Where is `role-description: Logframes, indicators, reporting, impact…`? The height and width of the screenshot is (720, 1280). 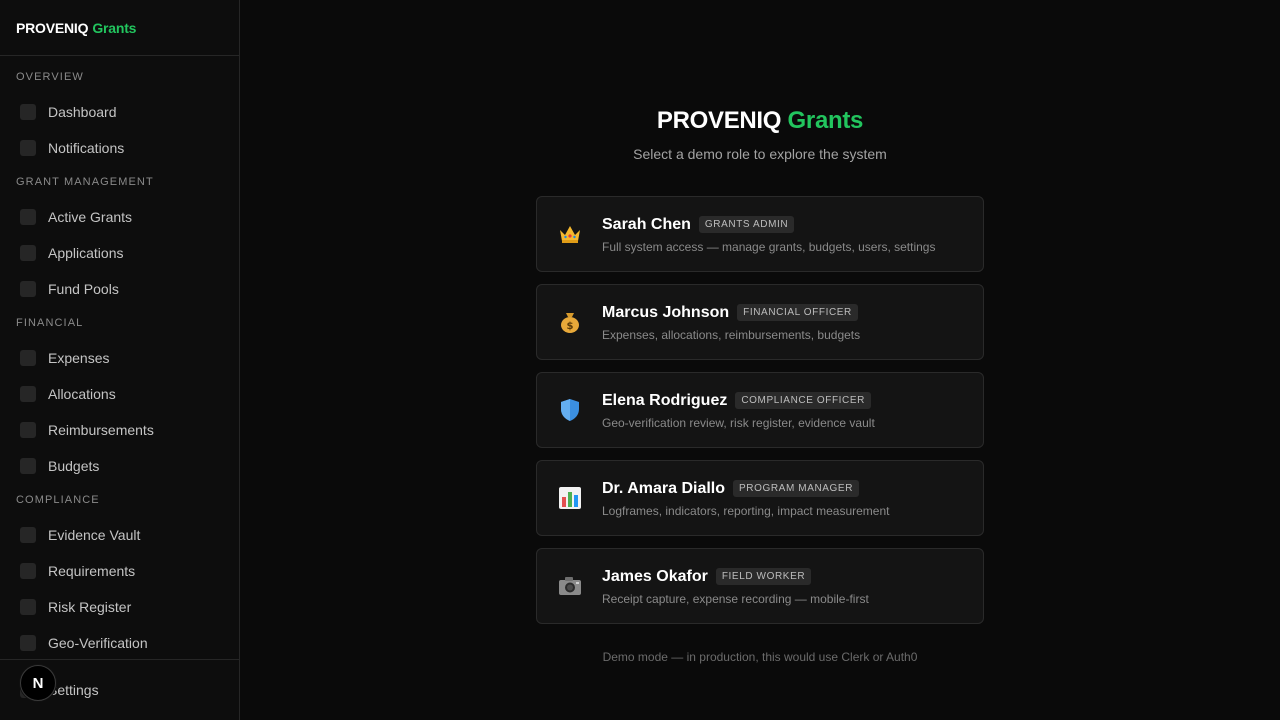 role-description: Logframes, indicators, reporting, impact… is located at coordinates (746, 510).